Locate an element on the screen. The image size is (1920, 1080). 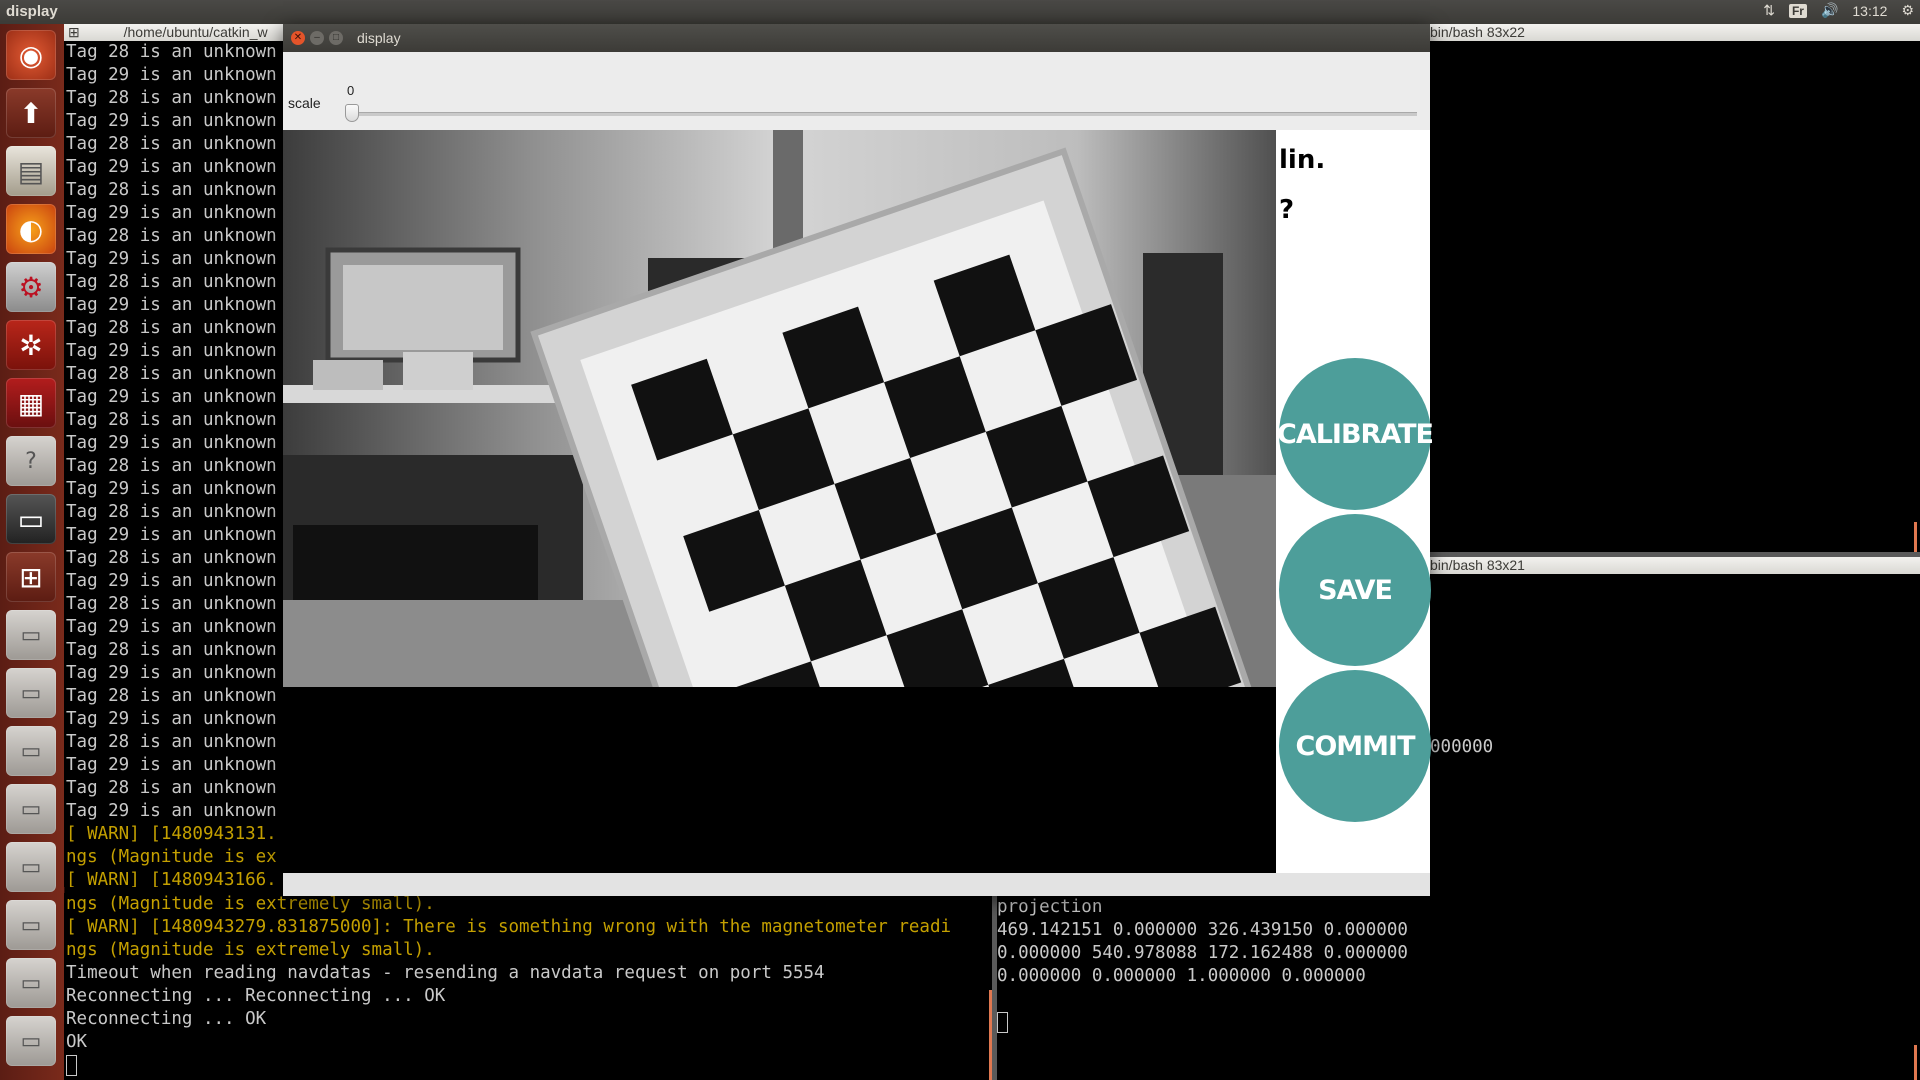
monitor-app-icon: ▦ is located at coordinates (31, 403).